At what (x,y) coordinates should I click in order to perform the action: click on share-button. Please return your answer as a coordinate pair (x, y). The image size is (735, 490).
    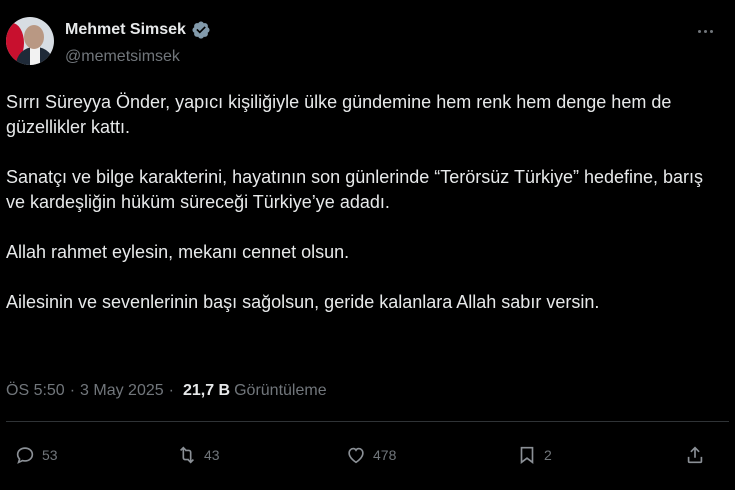
    Looking at the image, I should click on (695, 455).